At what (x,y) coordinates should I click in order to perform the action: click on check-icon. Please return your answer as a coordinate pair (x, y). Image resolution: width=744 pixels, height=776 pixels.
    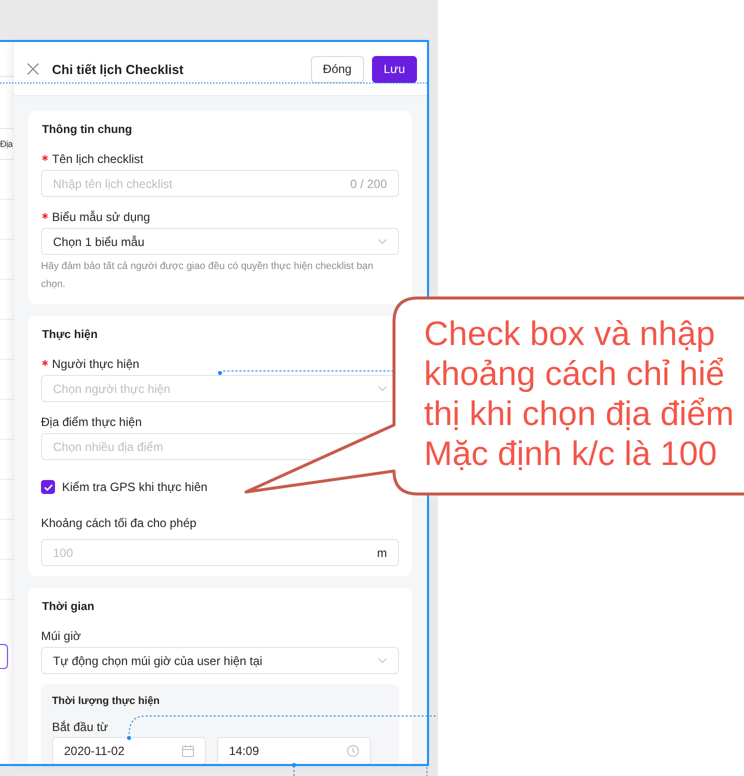
    Looking at the image, I should click on (48, 487).